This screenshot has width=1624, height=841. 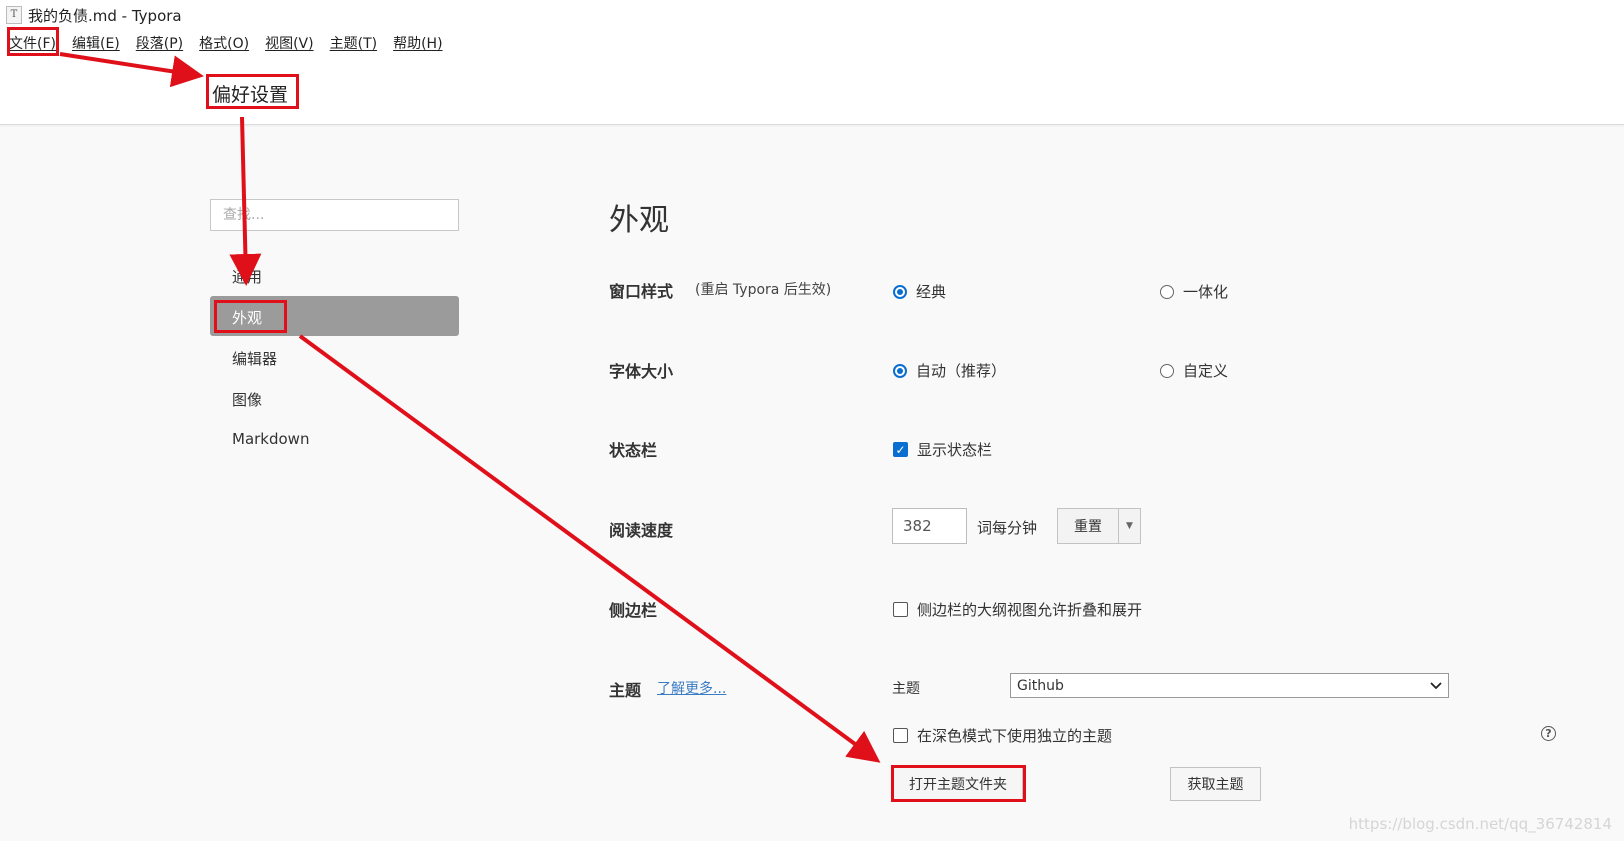 I want to click on chevron-down-icon, so click(x=1436, y=685).